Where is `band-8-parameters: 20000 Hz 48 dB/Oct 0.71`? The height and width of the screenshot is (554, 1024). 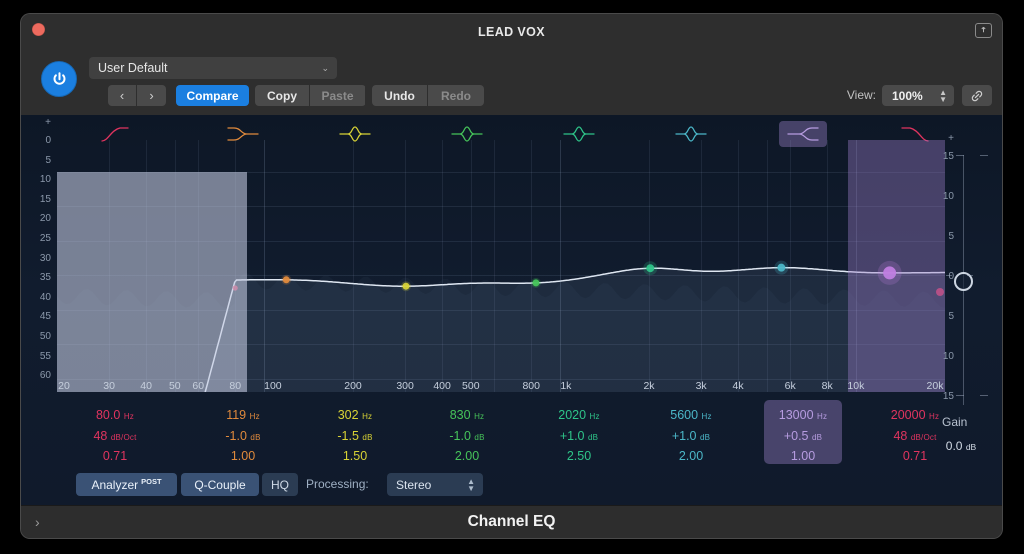
band-8-parameters: 20000 Hz 48 dB/Oct 0.71 is located at coordinates (915, 432).